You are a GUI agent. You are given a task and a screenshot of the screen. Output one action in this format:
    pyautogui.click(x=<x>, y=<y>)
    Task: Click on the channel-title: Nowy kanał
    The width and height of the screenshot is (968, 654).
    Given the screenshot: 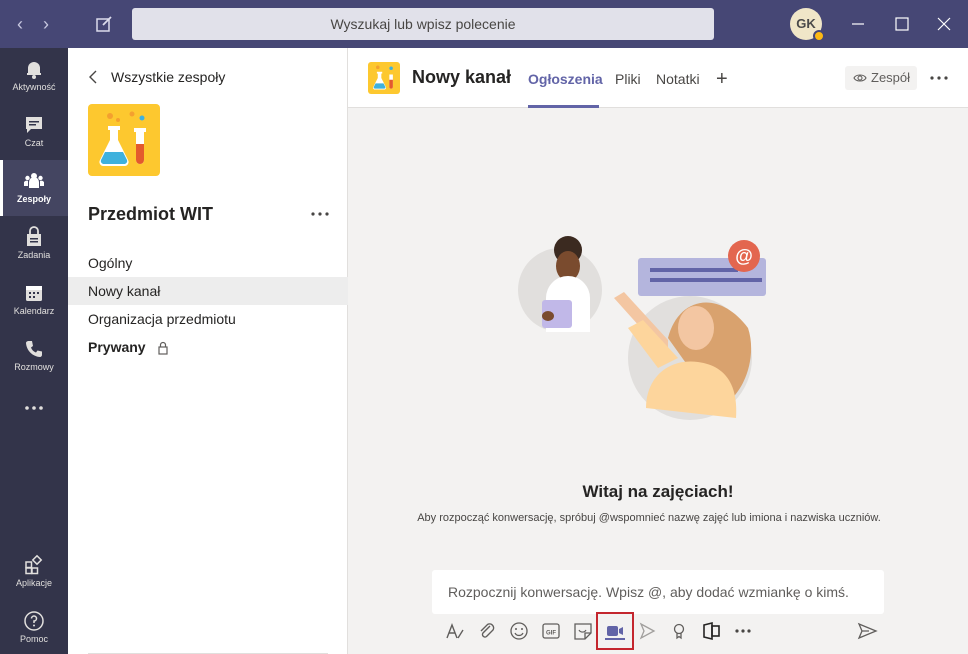 What is the action you would take?
    pyautogui.click(x=462, y=77)
    